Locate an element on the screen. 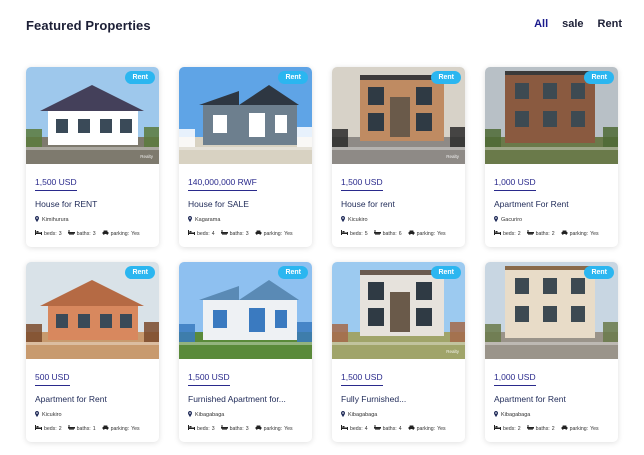 The image size is (644, 455). filter-tabs: All sale Rent is located at coordinates (578, 24).